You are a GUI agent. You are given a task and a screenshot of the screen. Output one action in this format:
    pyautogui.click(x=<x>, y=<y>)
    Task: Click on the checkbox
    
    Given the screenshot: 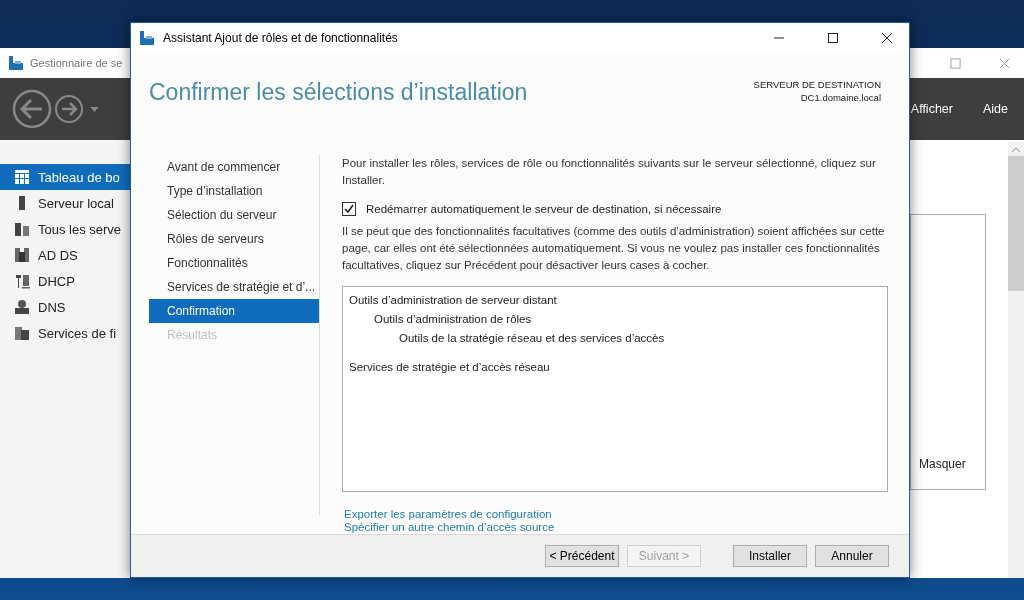 What is the action you would take?
    pyautogui.click(x=349, y=209)
    